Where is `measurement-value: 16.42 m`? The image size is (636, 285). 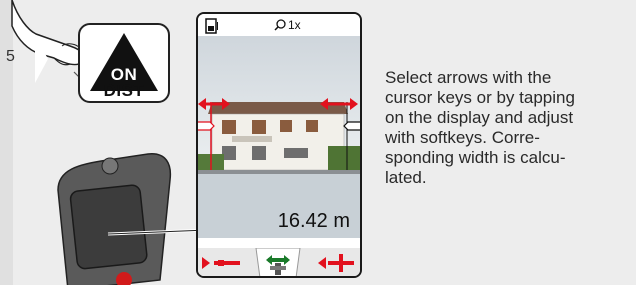
measurement-value: 16.42 m is located at coordinates (313, 221).